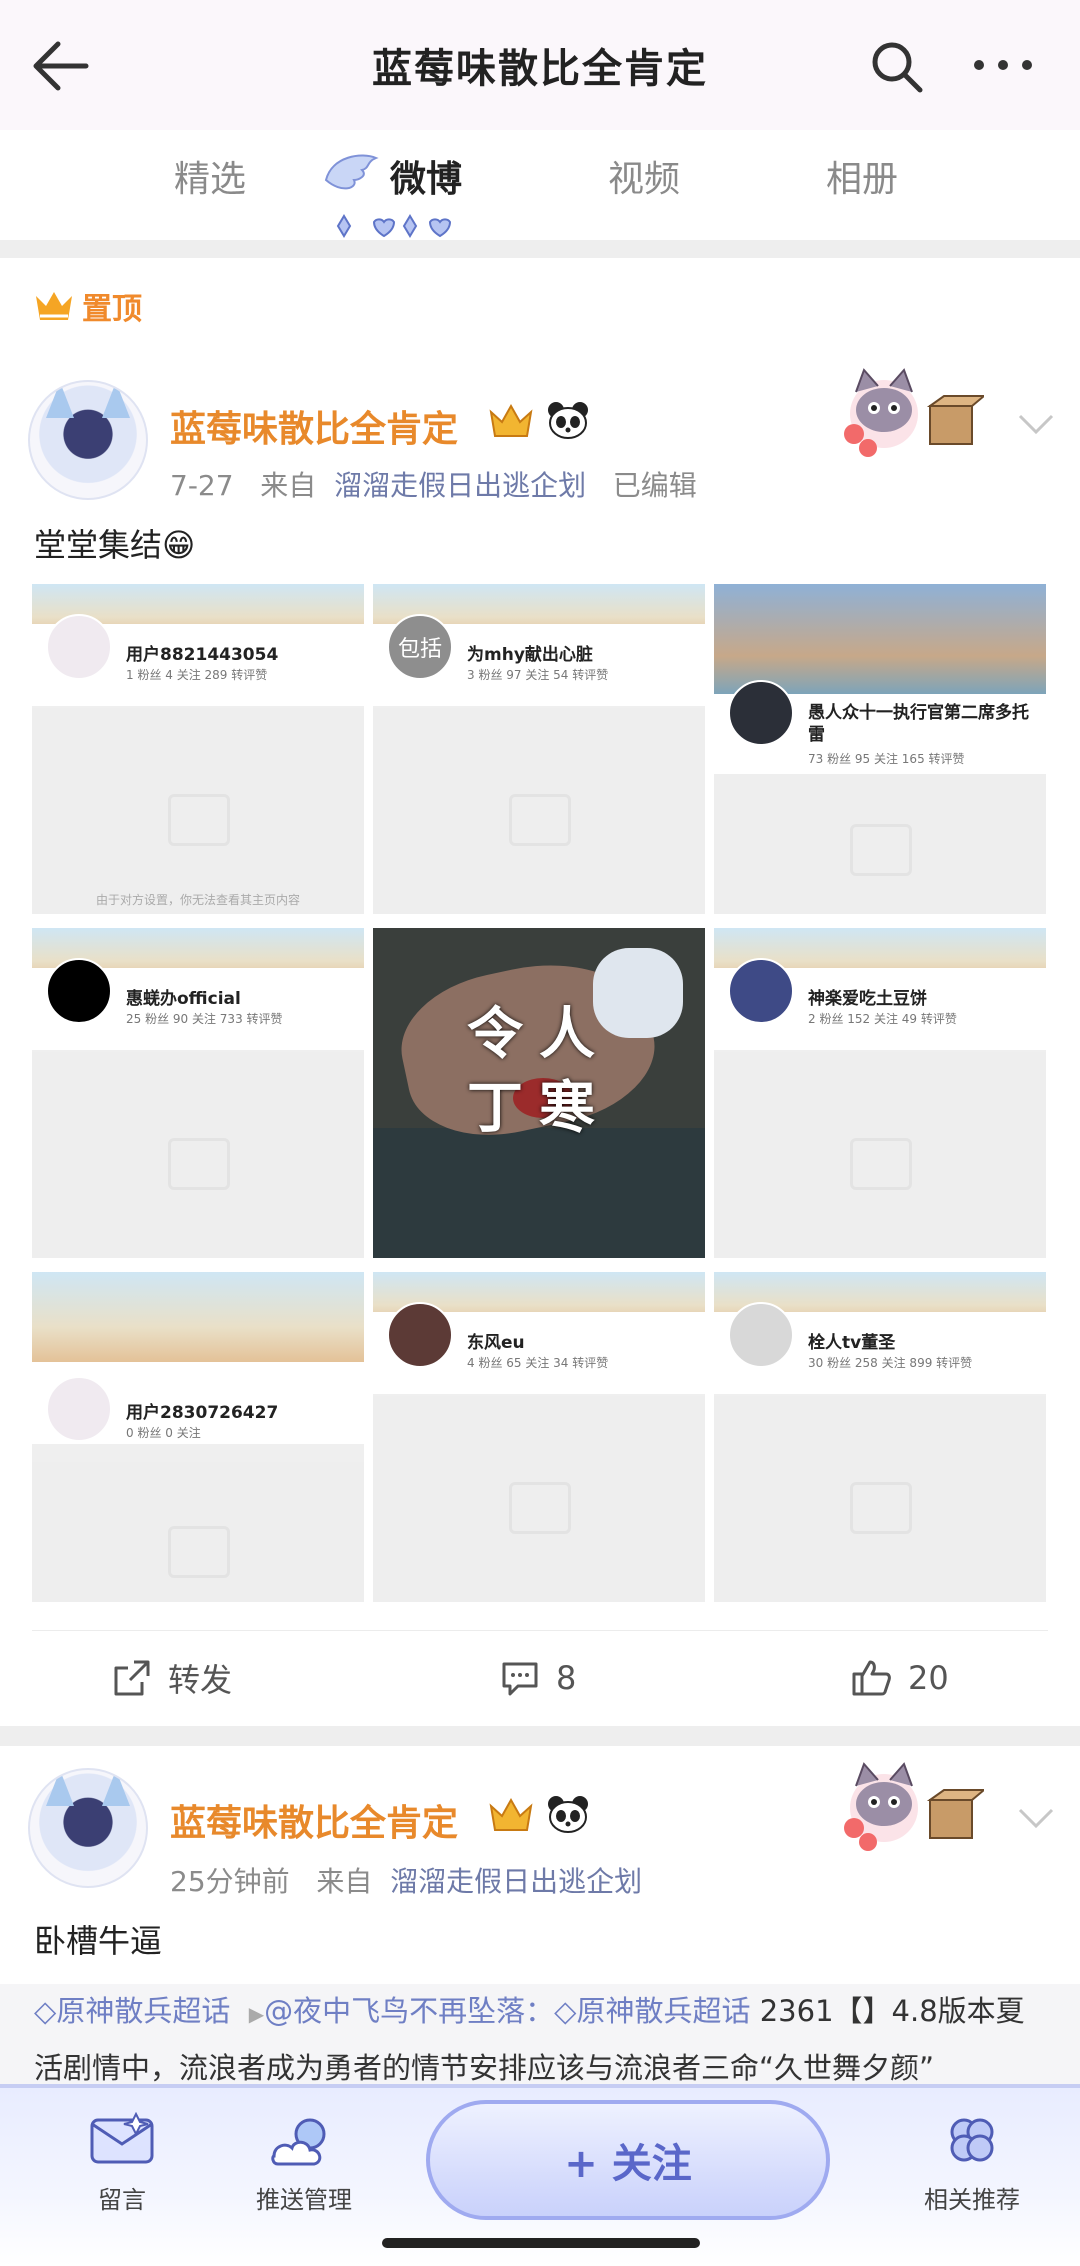 The image size is (1080, 2266). I want to click on like-count: 20, so click(928, 1678).